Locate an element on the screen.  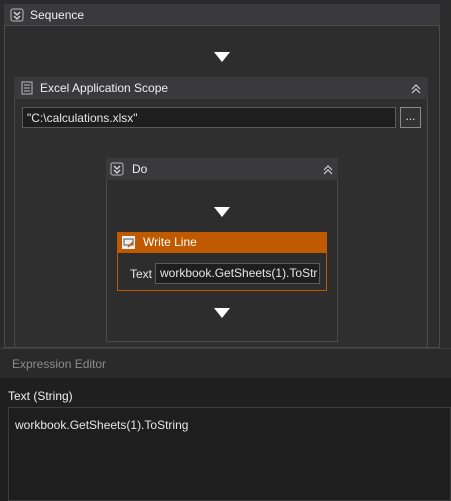
do-icon is located at coordinates (117, 169).